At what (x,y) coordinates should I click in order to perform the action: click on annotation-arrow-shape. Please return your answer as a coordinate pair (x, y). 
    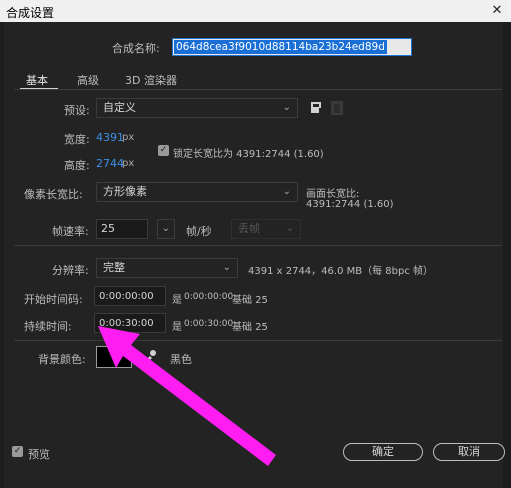
    Looking at the image, I should click on (187, 396).